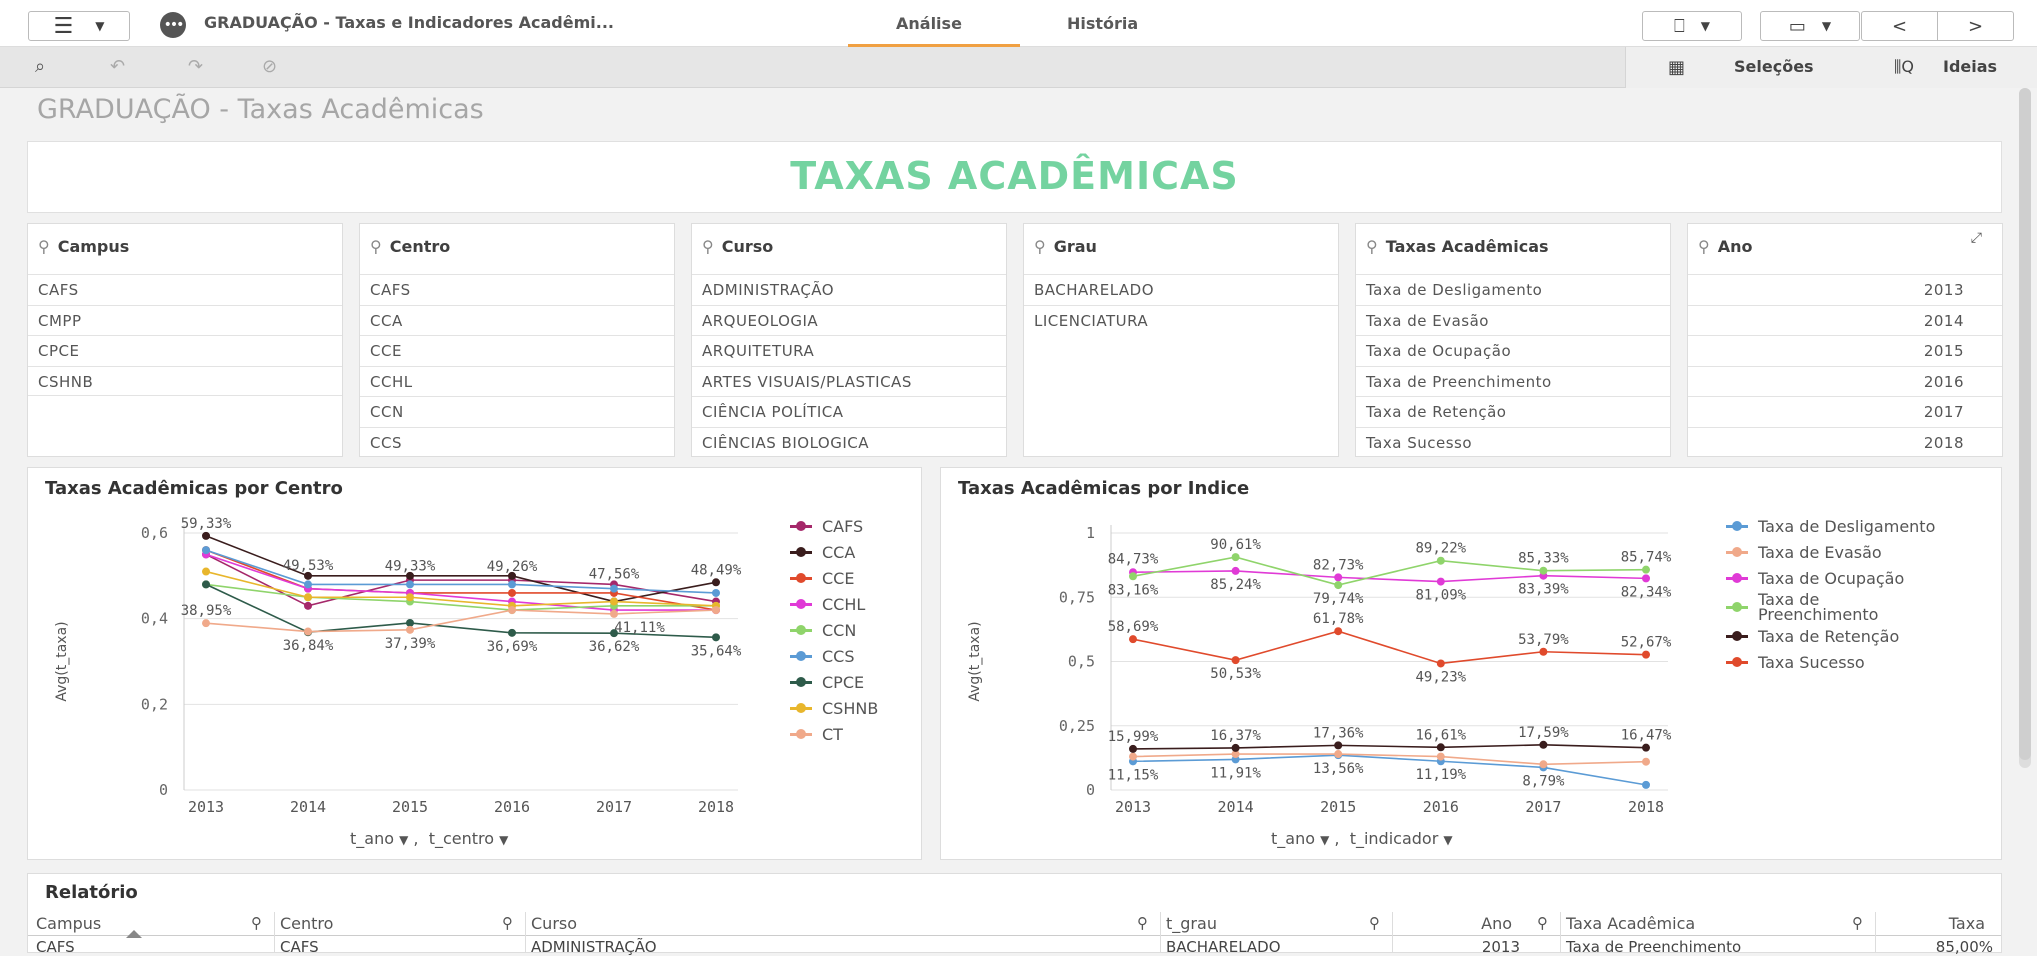  I want to click on filter-pane-ano: ⚲ Ano ⤢ 2013 2014 2015 2016 2017 2018, so click(1845, 340).